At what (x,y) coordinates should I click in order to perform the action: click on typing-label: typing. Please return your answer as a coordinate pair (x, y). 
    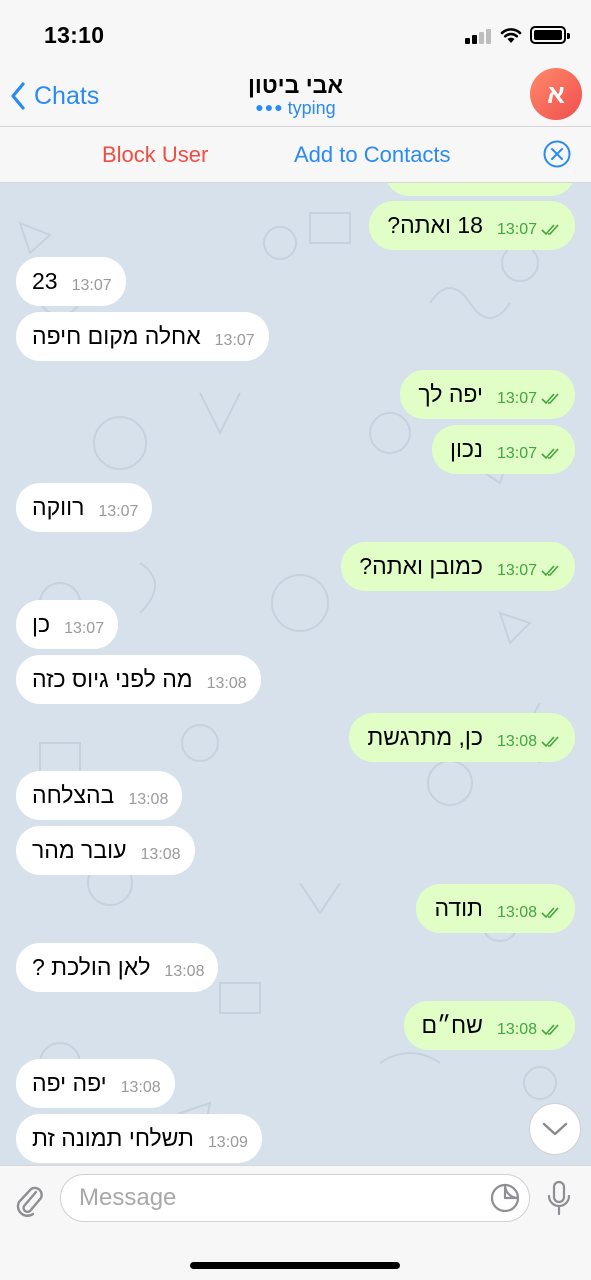
    Looking at the image, I should click on (311, 108).